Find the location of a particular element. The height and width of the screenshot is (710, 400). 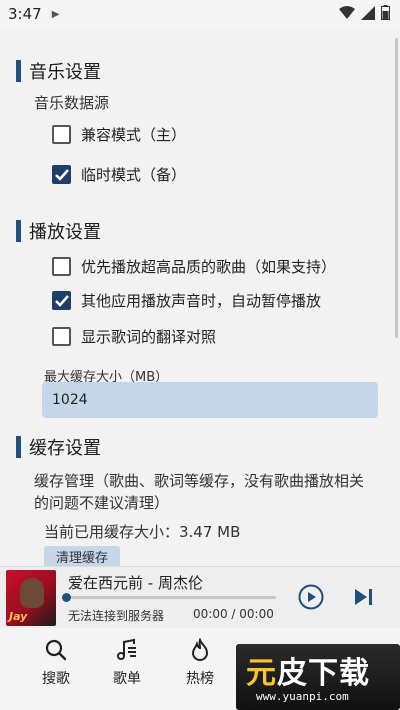

cache-description-line1: 缓存管理（歌曲、歌词等缓存，没有歌曲播放相关 is located at coordinates (199, 481).